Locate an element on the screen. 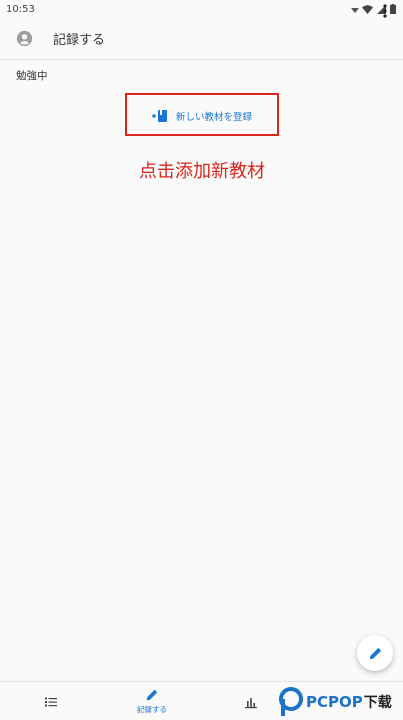 This screenshot has width=403, height=720. nav-item-record: 記録する is located at coordinates (152, 701).